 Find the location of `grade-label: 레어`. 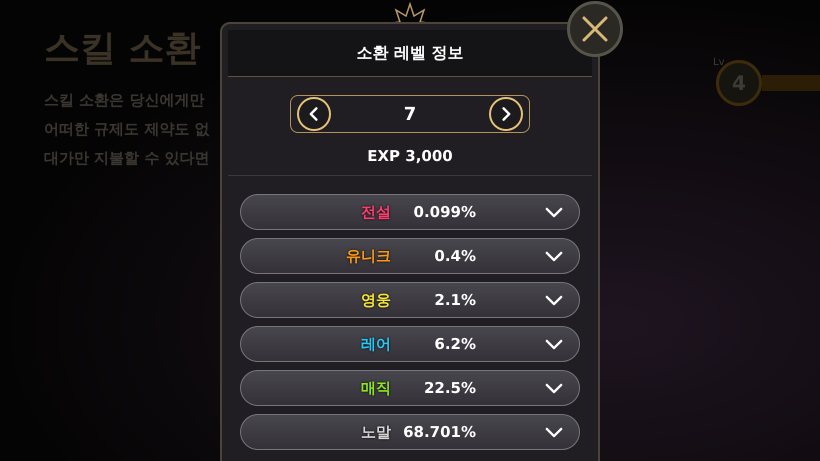

grade-label: 레어 is located at coordinates (376, 344).